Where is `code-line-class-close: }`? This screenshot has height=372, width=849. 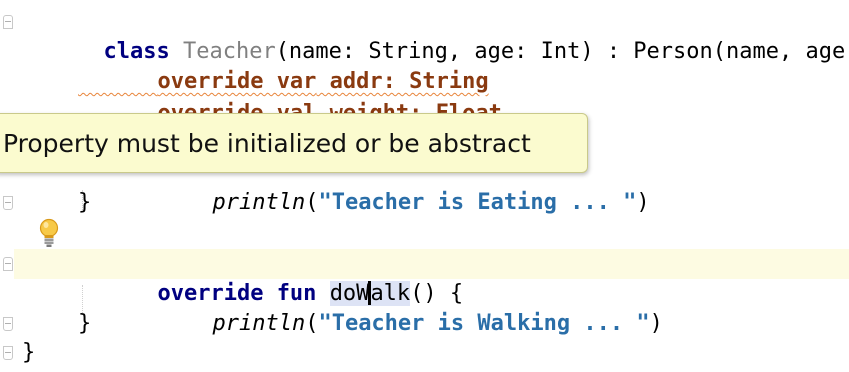 code-line-class-close: } is located at coordinates (26, 353).